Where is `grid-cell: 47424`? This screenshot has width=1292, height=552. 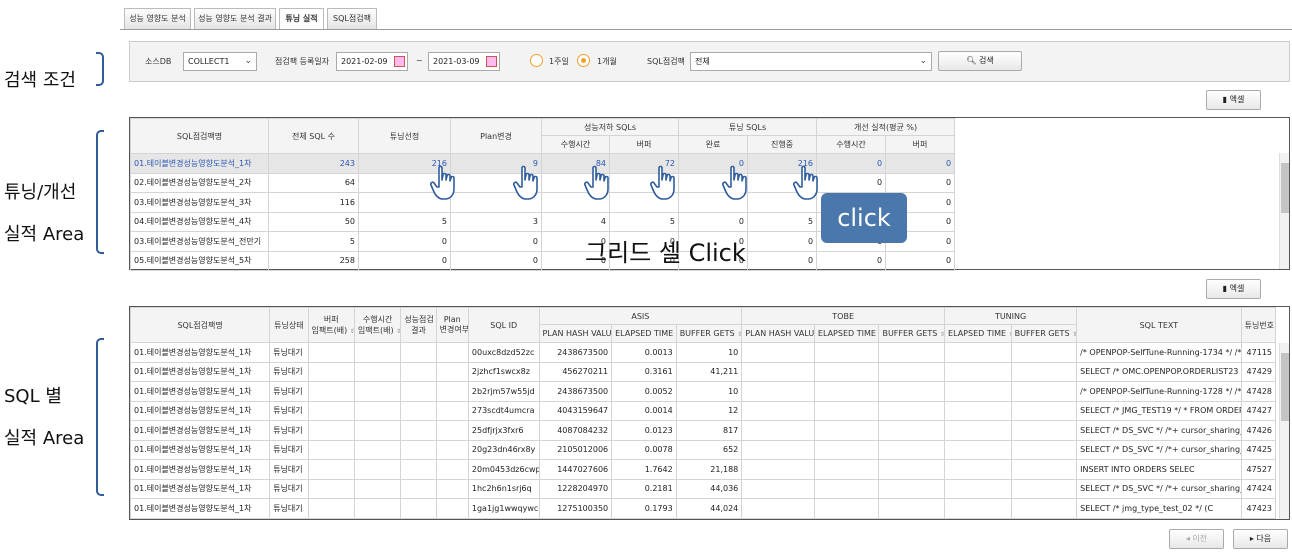
grid-cell: 47424 is located at coordinates (1258, 488).